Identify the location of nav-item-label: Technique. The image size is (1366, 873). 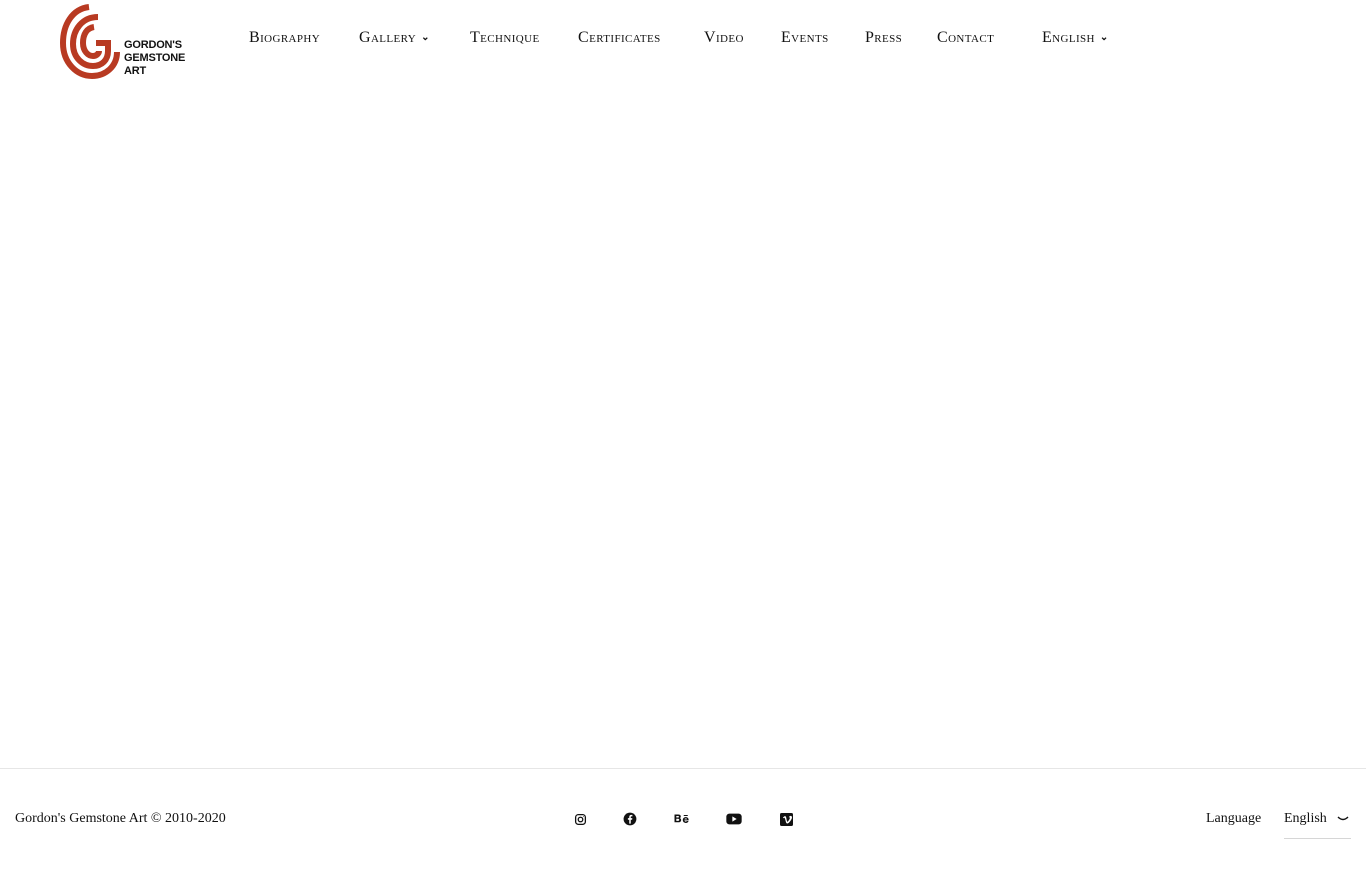
(505, 37).